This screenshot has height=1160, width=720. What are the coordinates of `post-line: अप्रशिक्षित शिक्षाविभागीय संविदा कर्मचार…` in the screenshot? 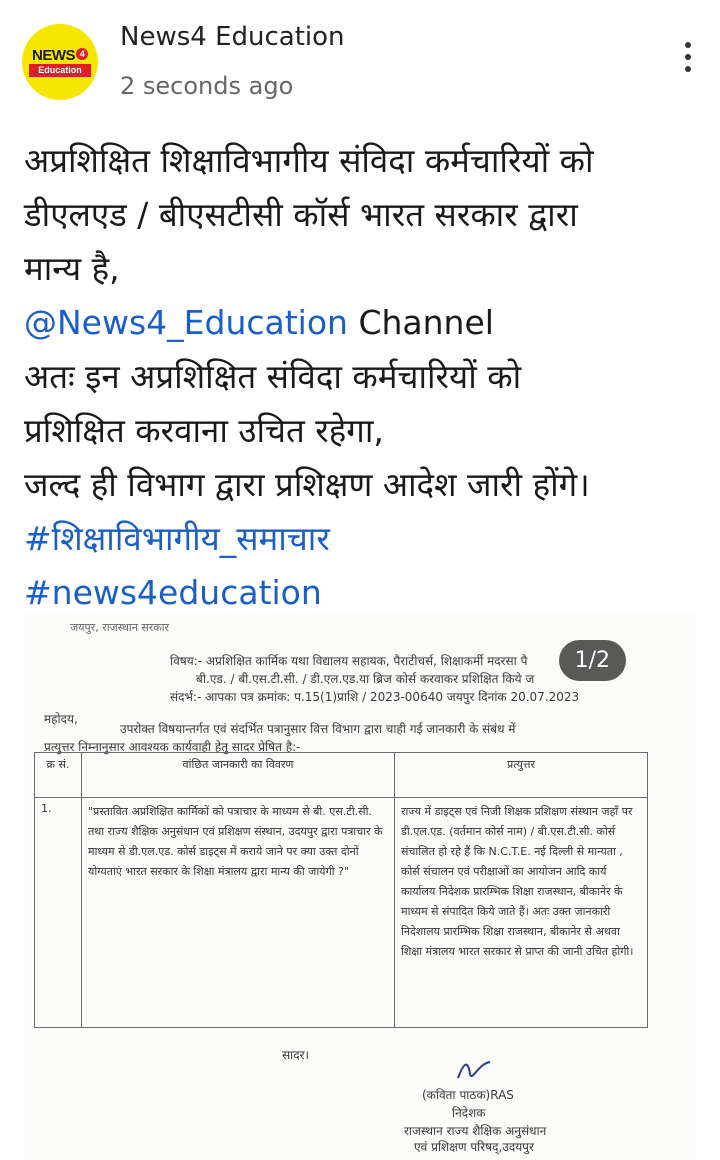 It's located at (309, 160).